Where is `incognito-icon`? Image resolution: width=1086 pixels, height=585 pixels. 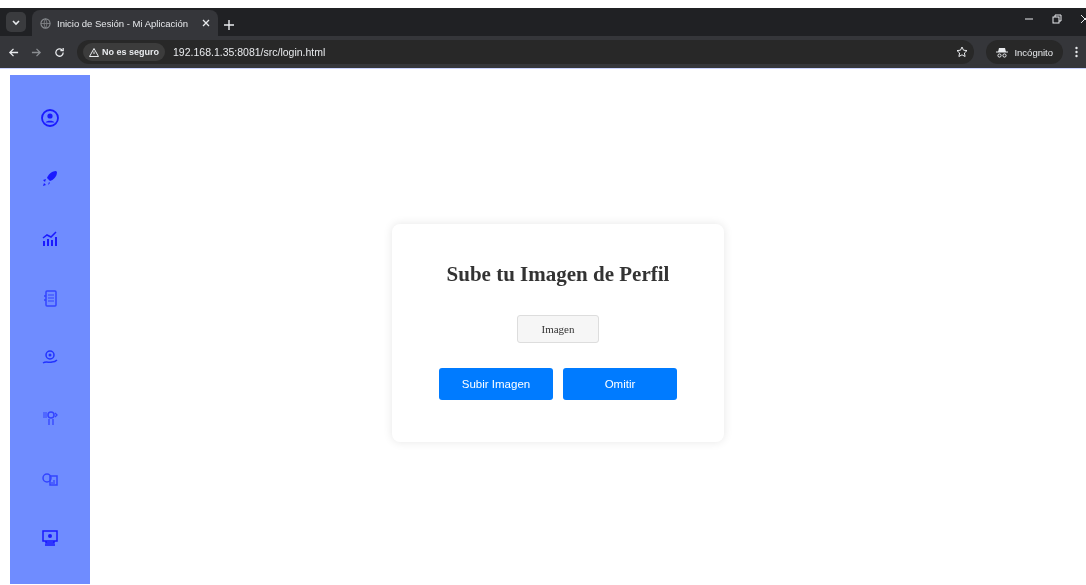
incognito-icon is located at coordinates (1002, 52).